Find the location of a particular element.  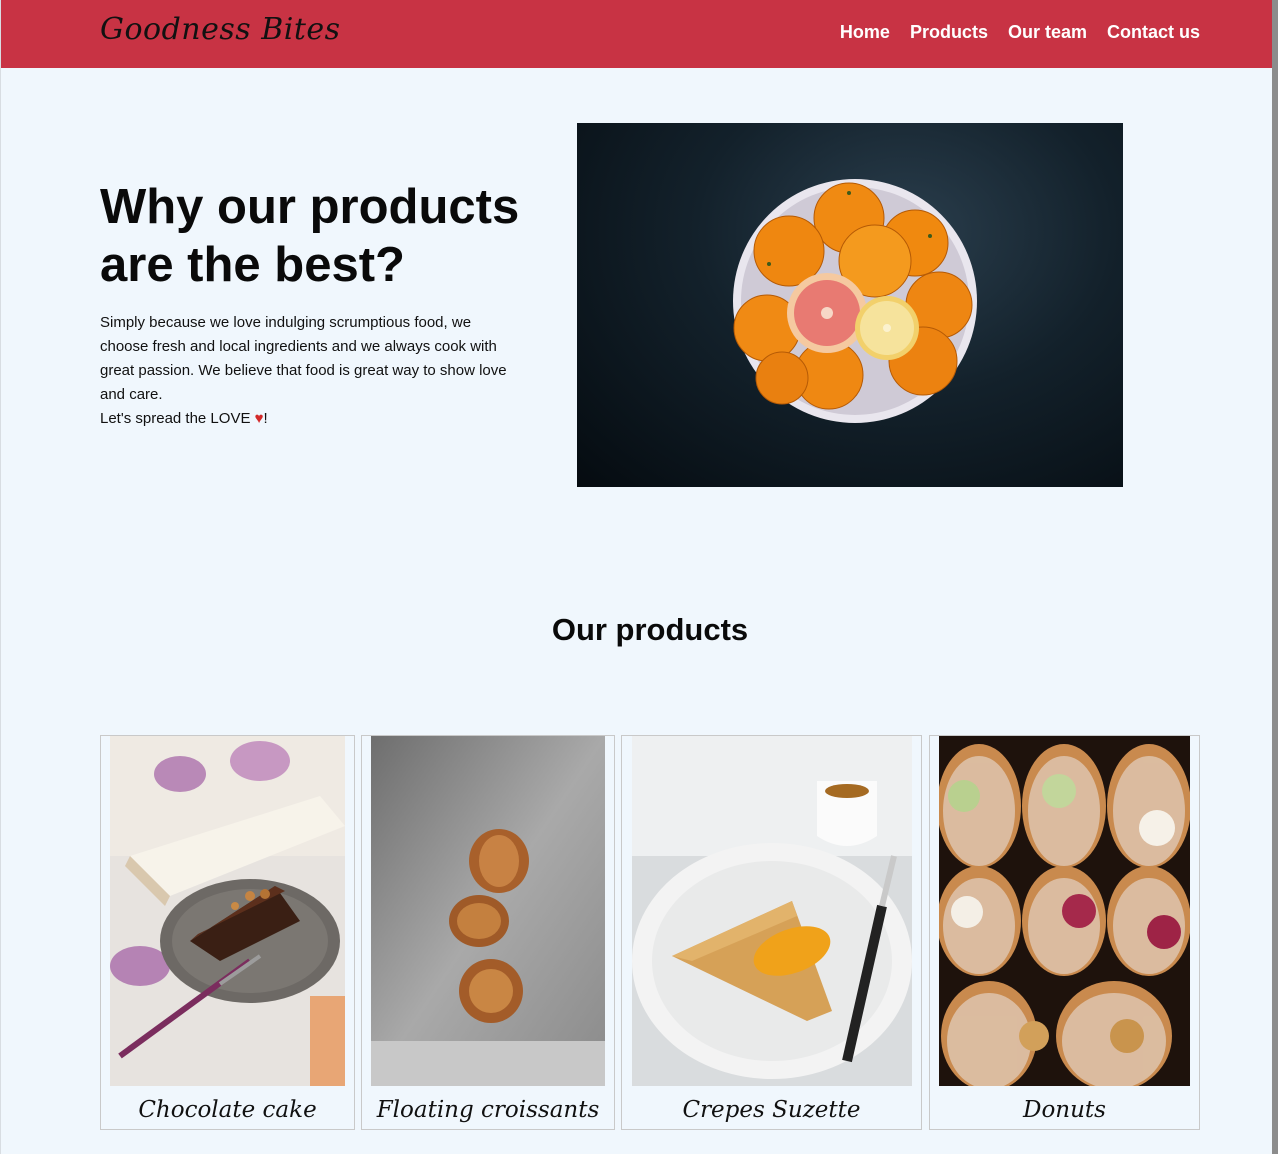

product-card-donuts: Donuts is located at coordinates (1064, 932).